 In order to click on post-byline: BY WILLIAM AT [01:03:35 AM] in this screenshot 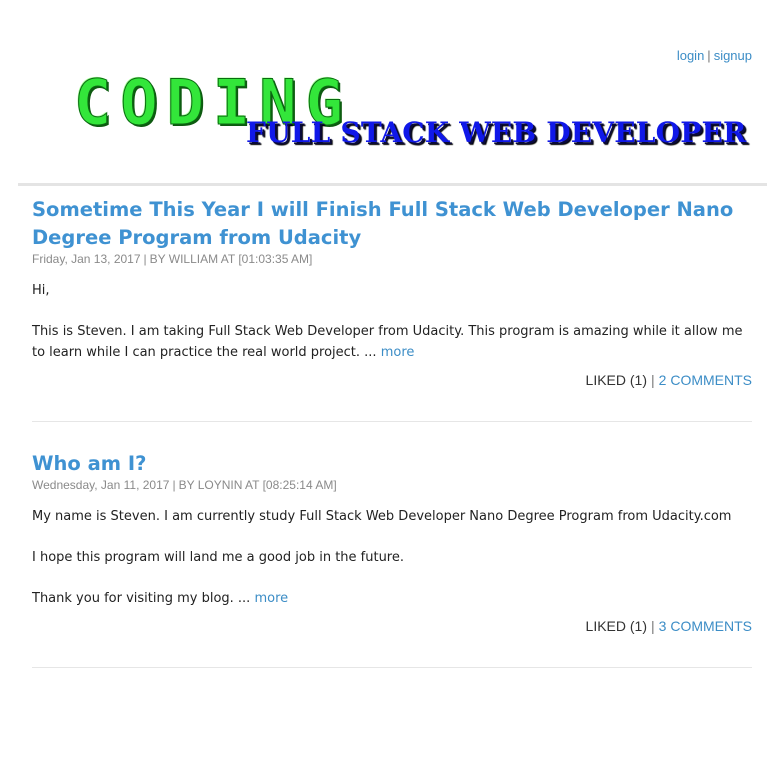, I will do `click(231, 259)`.